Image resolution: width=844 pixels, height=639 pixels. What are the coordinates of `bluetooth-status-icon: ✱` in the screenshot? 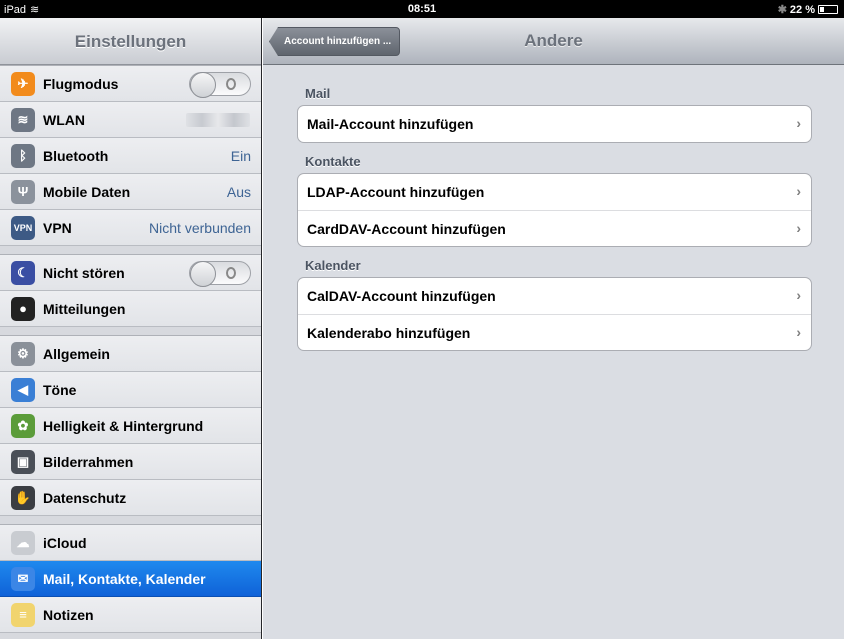 It's located at (782, 10).